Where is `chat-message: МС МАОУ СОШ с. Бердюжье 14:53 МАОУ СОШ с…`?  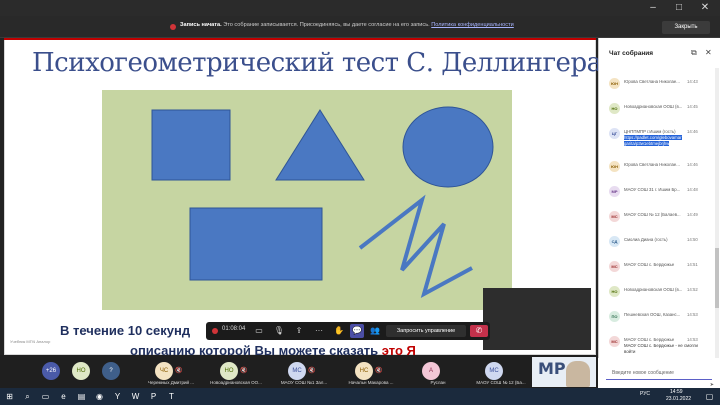 chat-message: МС МАОУ СОШ с. Бердюжье 14:53 МАОУ СОШ с… is located at coordinates (657, 344).